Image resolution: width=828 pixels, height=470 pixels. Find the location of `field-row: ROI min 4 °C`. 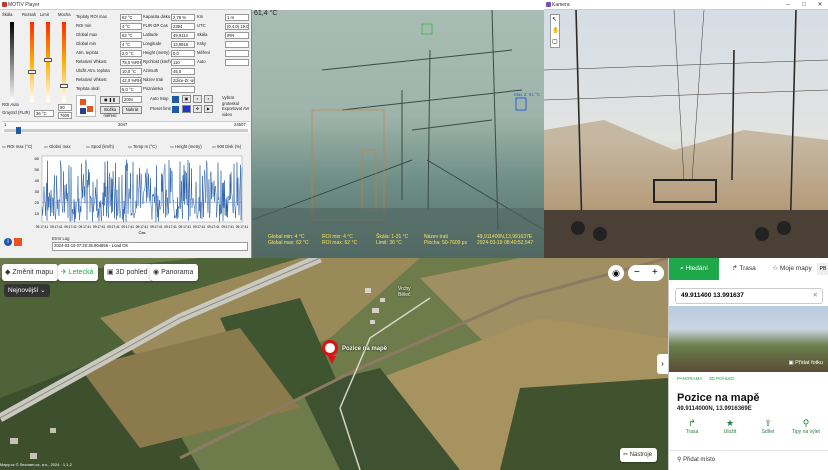

field-row: ROI min 4 °C is located at coordinates (109, 27).